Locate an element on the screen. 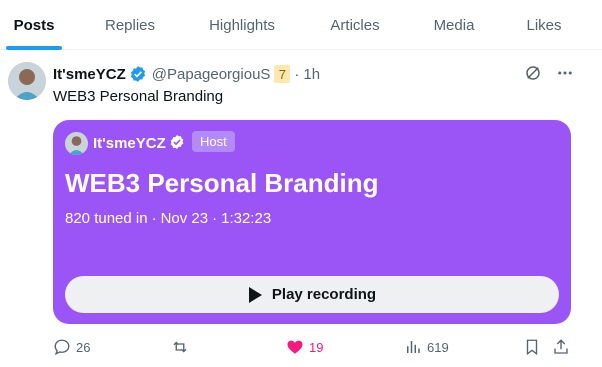  tab-replies: Replies is located at coordinates (130, 25).